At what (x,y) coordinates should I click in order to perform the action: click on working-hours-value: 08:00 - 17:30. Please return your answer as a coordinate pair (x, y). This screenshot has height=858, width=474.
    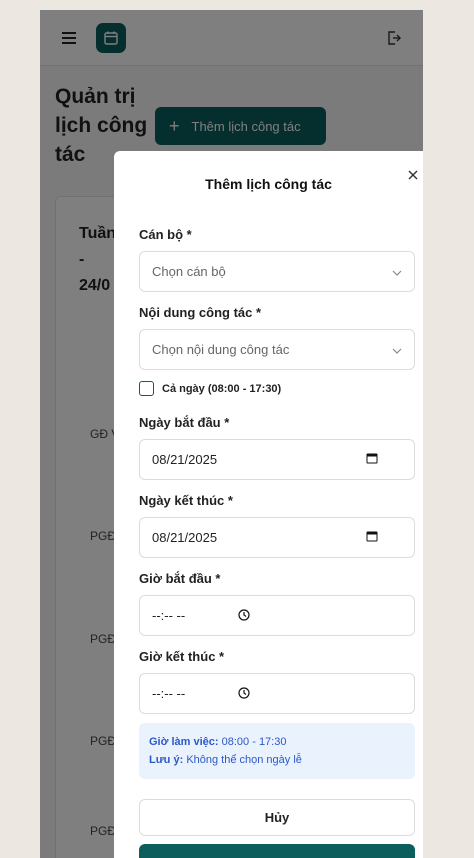
    Looking at the image, I should click on (254, 742).